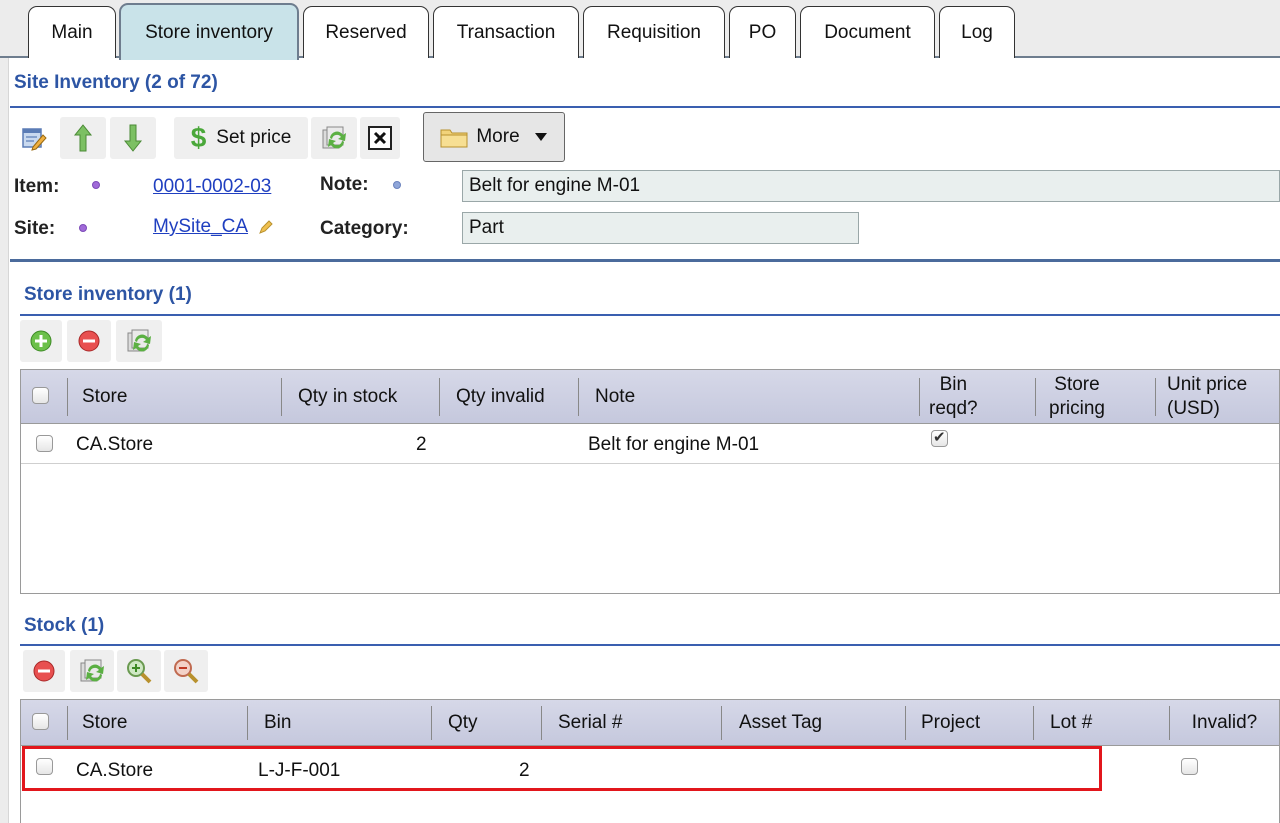 The height and width of the screenshot is (823, 1280). I want to click on refresh-stock-button, so click(92, 671).